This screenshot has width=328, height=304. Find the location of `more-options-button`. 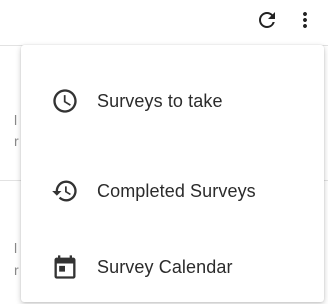

more-options-button is located at coordinates (305, 20).